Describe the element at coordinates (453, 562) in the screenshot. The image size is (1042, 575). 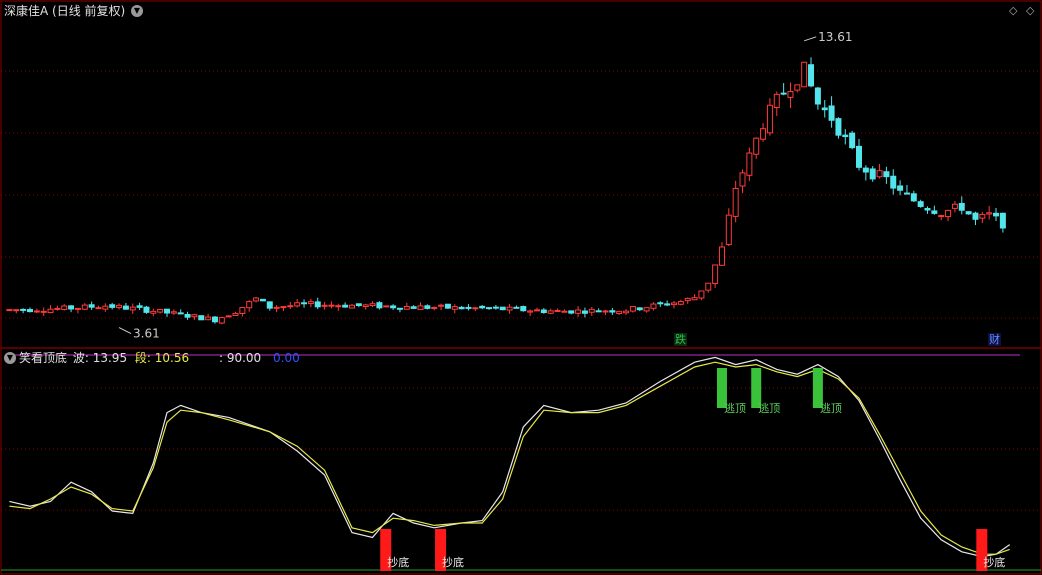
I see `bottom-signal-label: 抄底` at that location.